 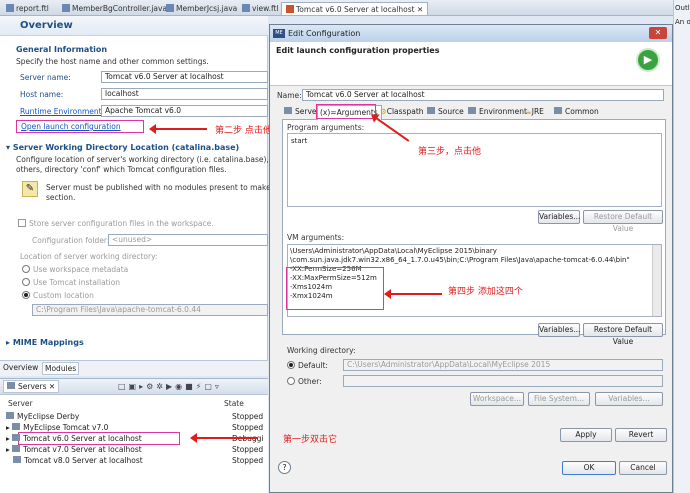 What do you see at coordinates (184, 94) in the screenshot?
I see `host-name-field: localhost` at bounding box center [184, 94].